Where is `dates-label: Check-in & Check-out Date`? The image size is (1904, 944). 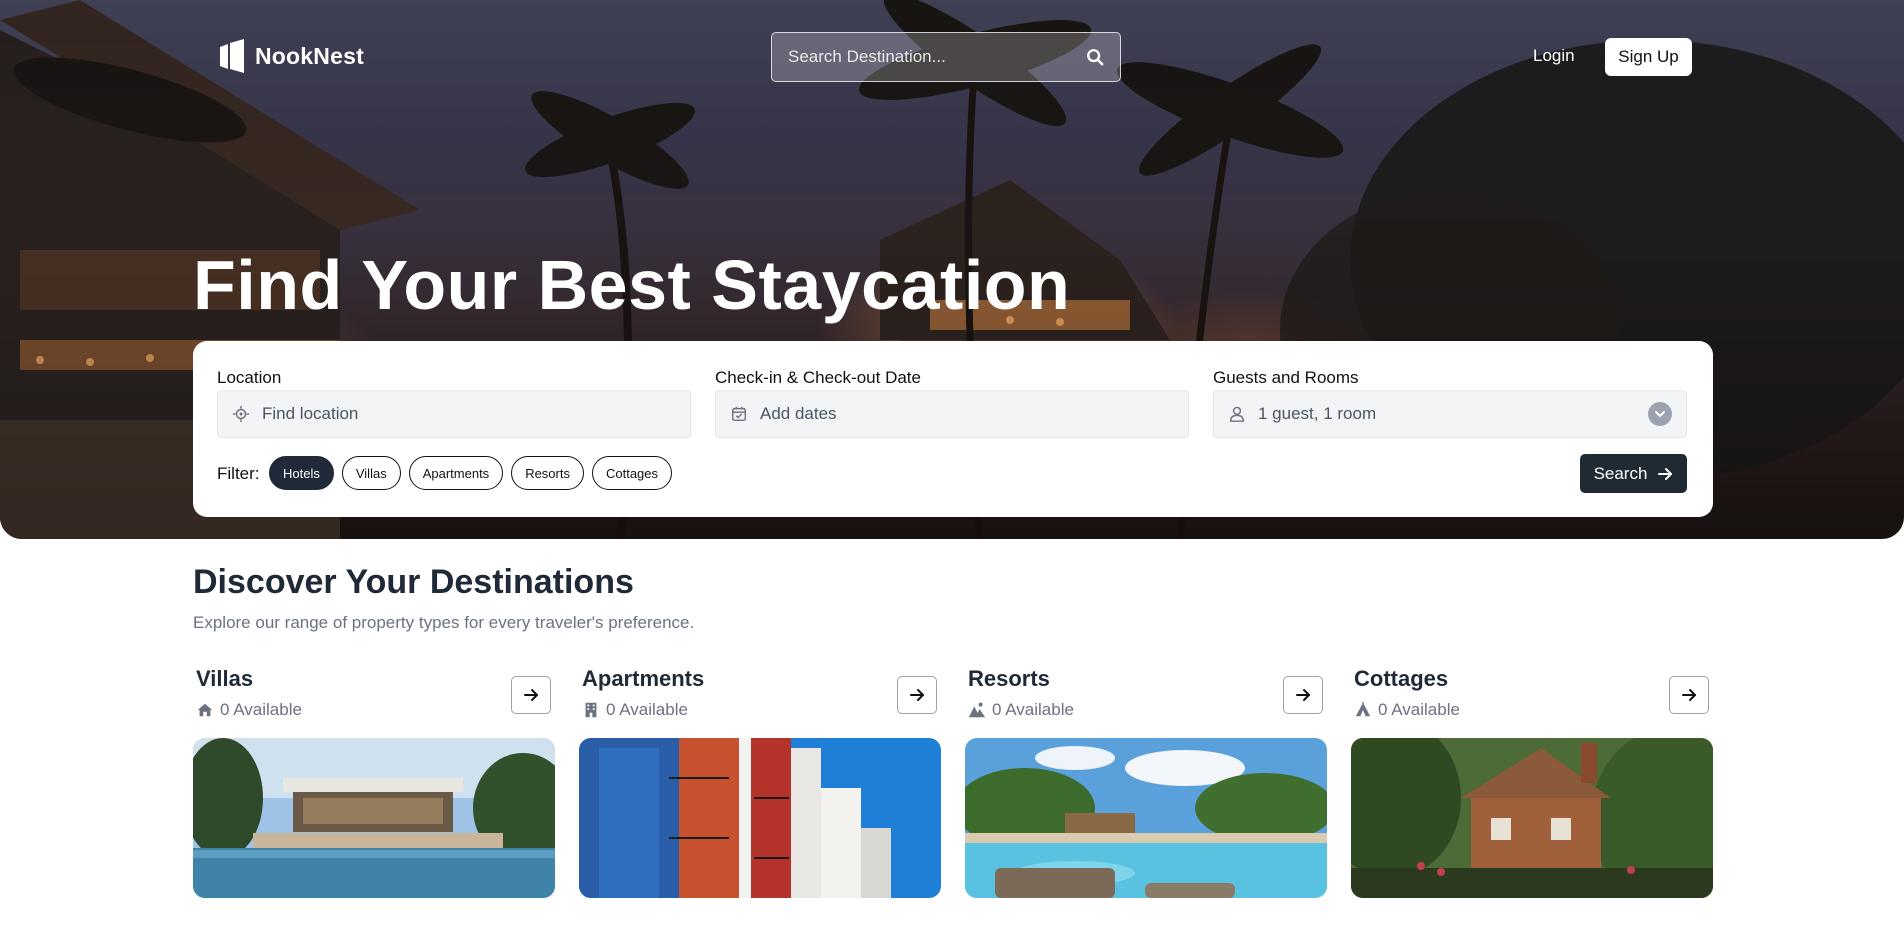 dates-label: Check-in & Check-out Date is located at coordinates (818, 377).